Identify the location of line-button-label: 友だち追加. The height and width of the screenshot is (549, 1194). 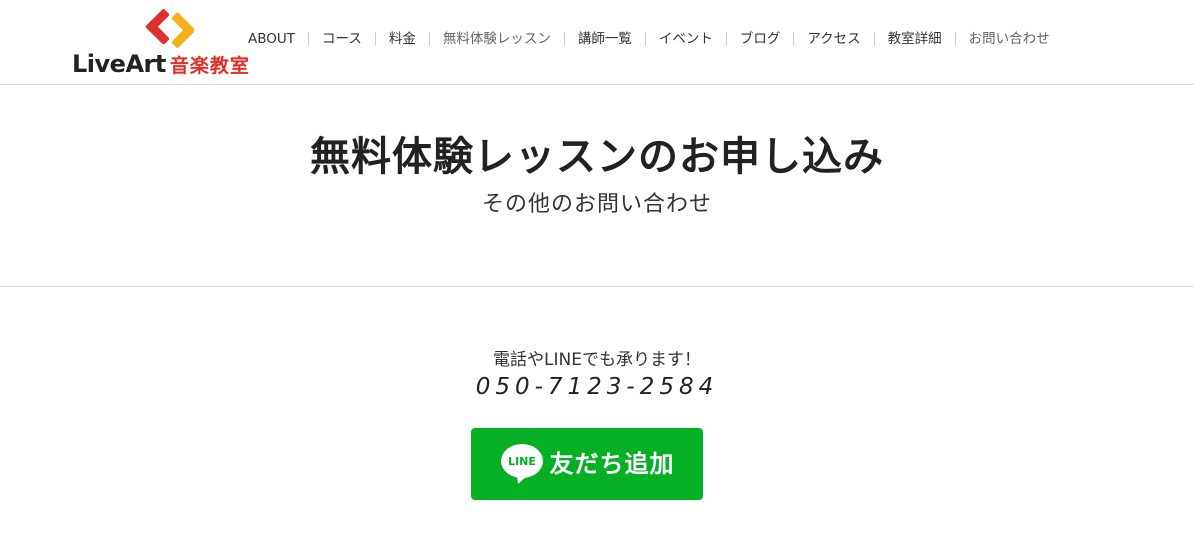
(612, 464).